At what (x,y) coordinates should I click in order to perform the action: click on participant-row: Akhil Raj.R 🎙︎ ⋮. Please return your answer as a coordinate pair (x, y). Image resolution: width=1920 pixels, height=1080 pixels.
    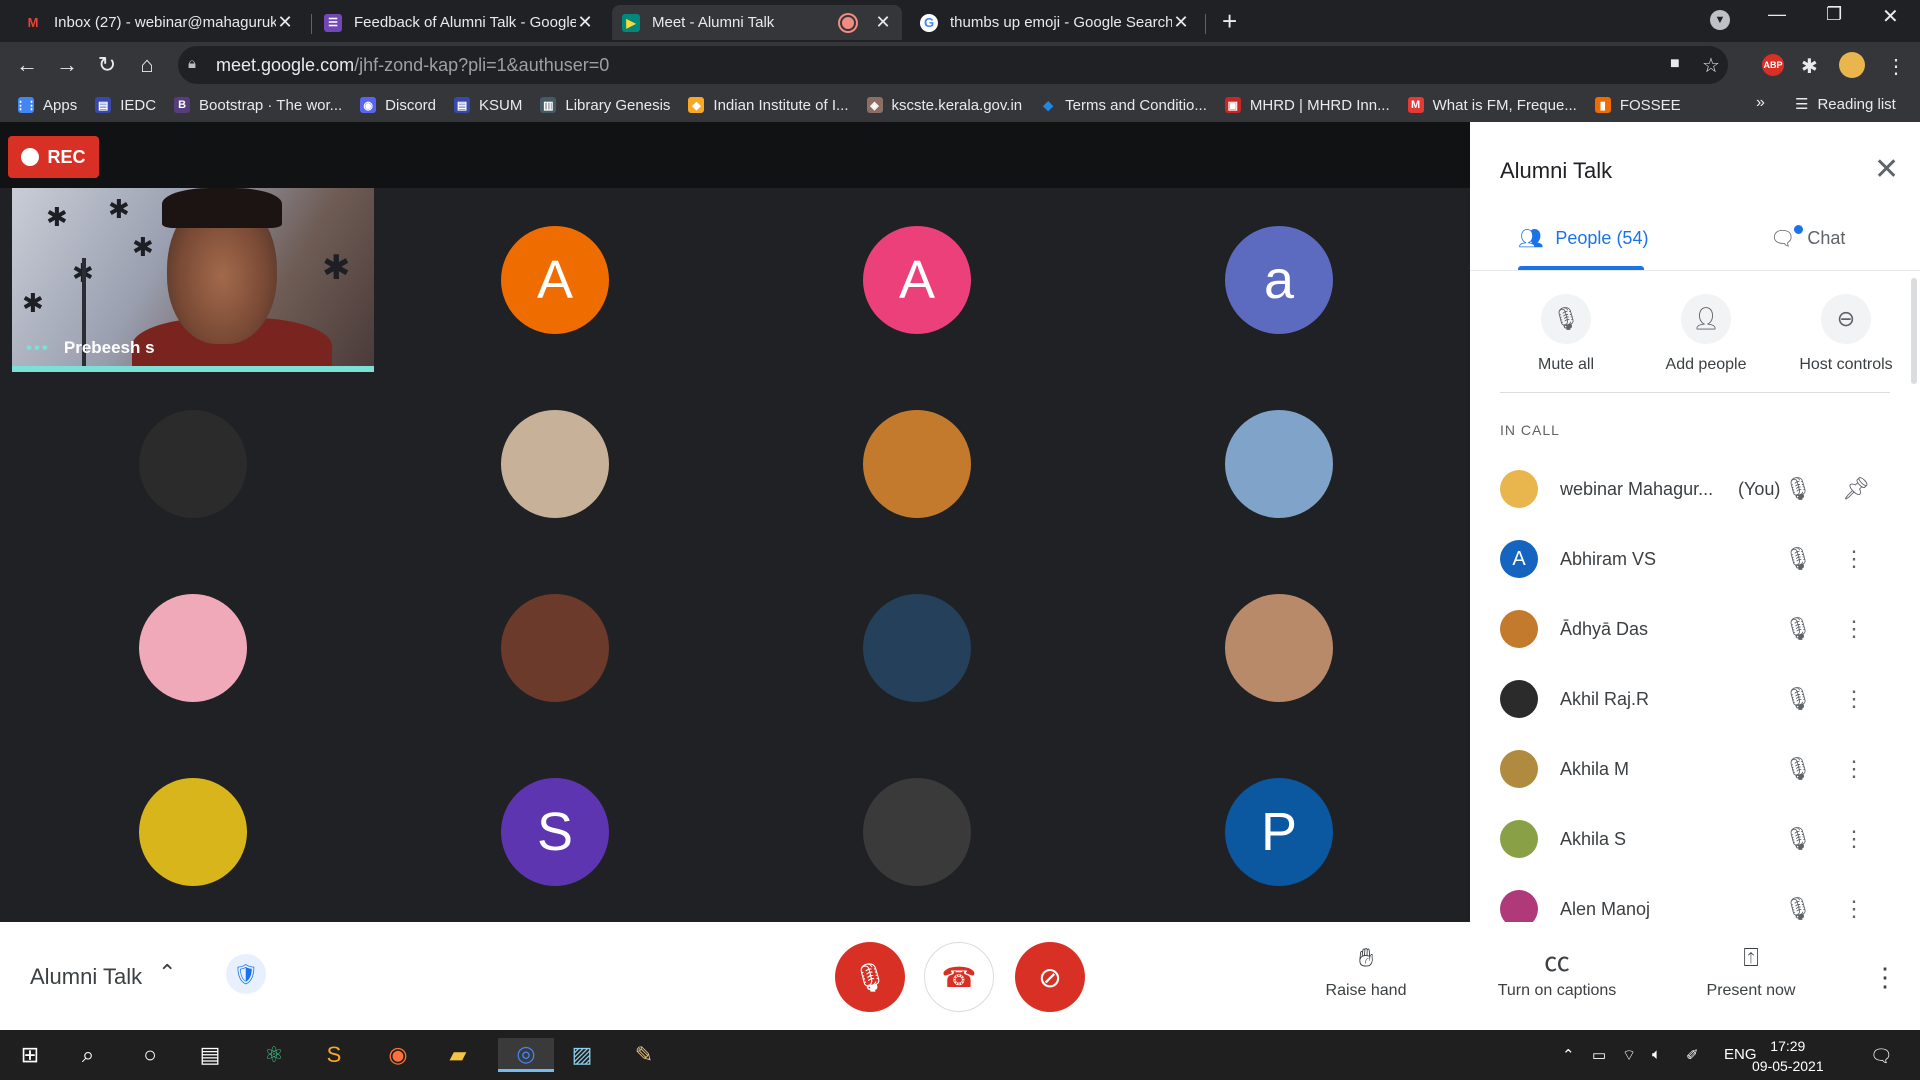
    Looking at the image, I should click on (1700, 699).